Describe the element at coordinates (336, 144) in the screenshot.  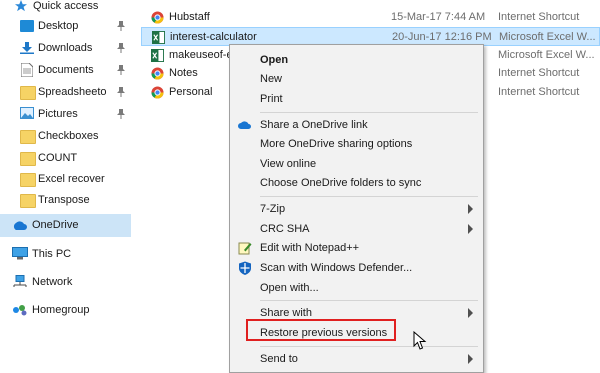
I see `menu-item-label: More OneDrive sharing options` at that location.